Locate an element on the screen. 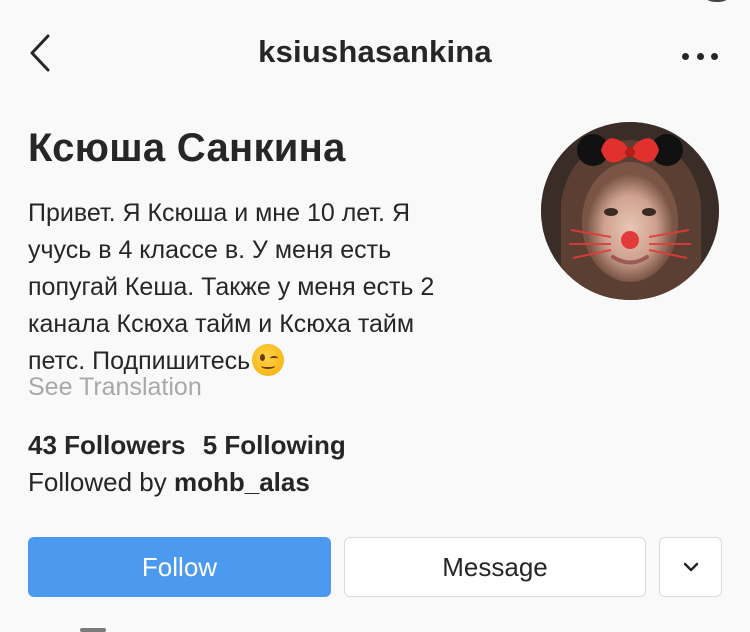 The width and height of the screenshot is (750, 632). header-username: ksiushasankina is located at coordinates (375, 51).